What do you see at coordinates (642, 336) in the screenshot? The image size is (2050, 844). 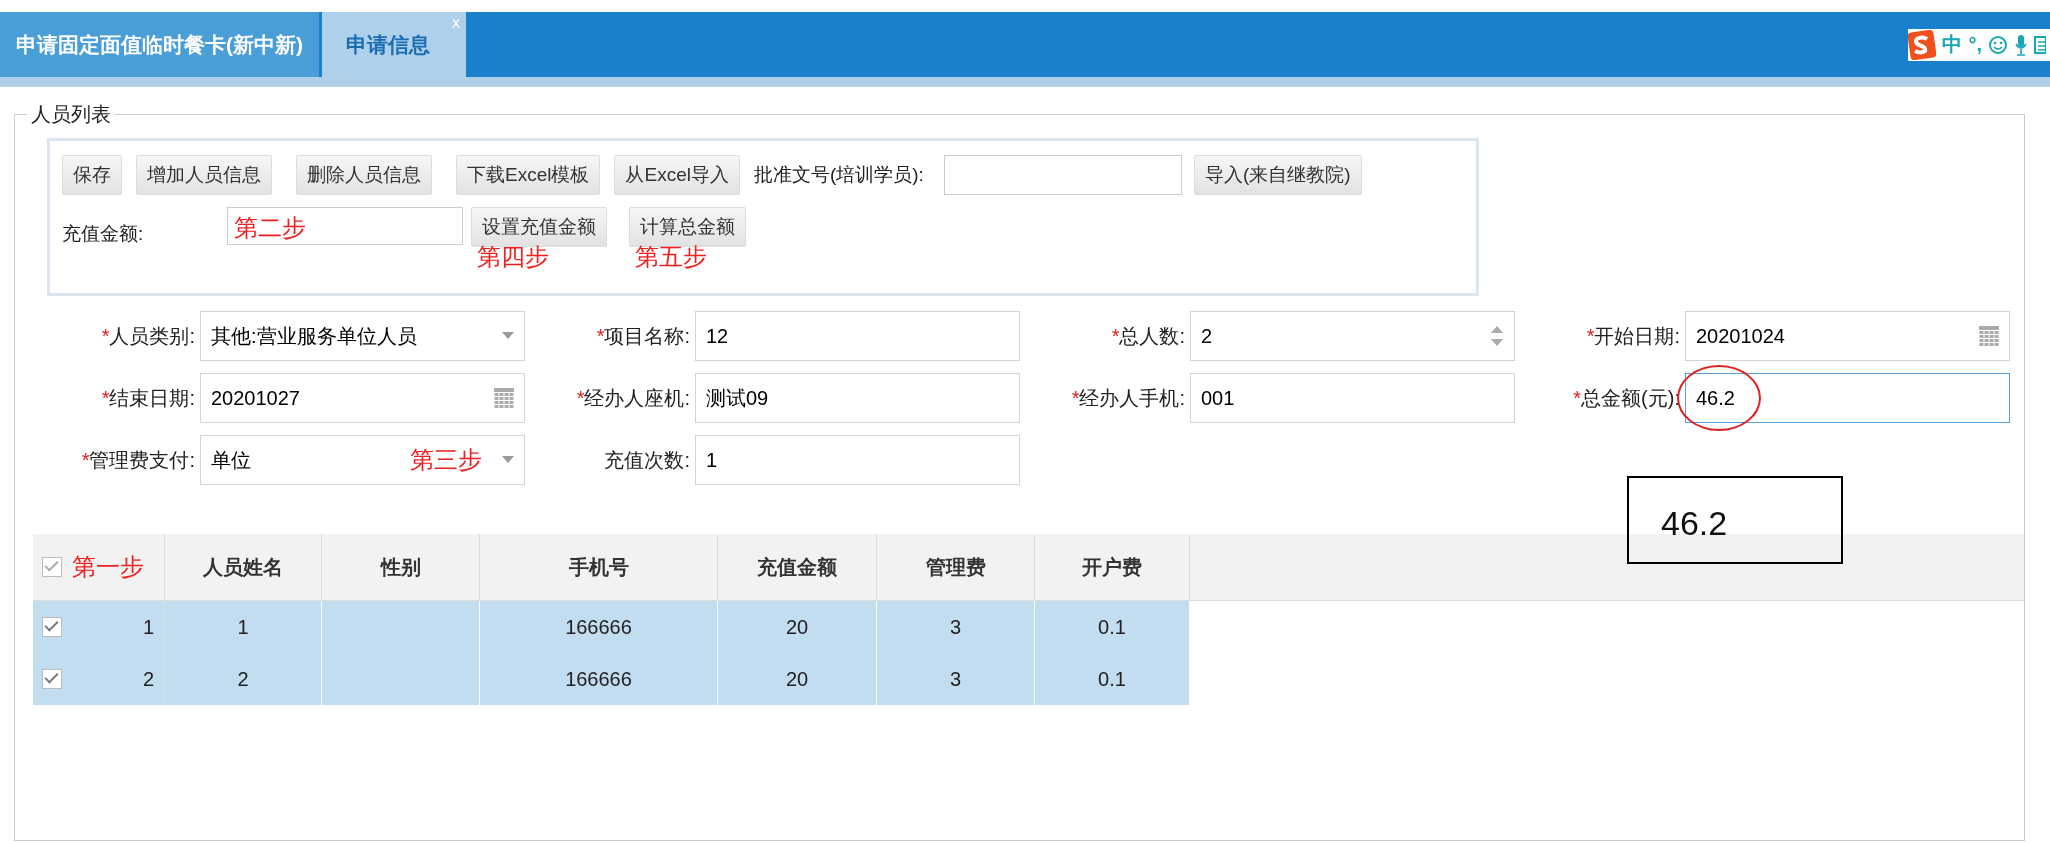 I see `field-label: *项目名称:` at bounding box center [642, 336].